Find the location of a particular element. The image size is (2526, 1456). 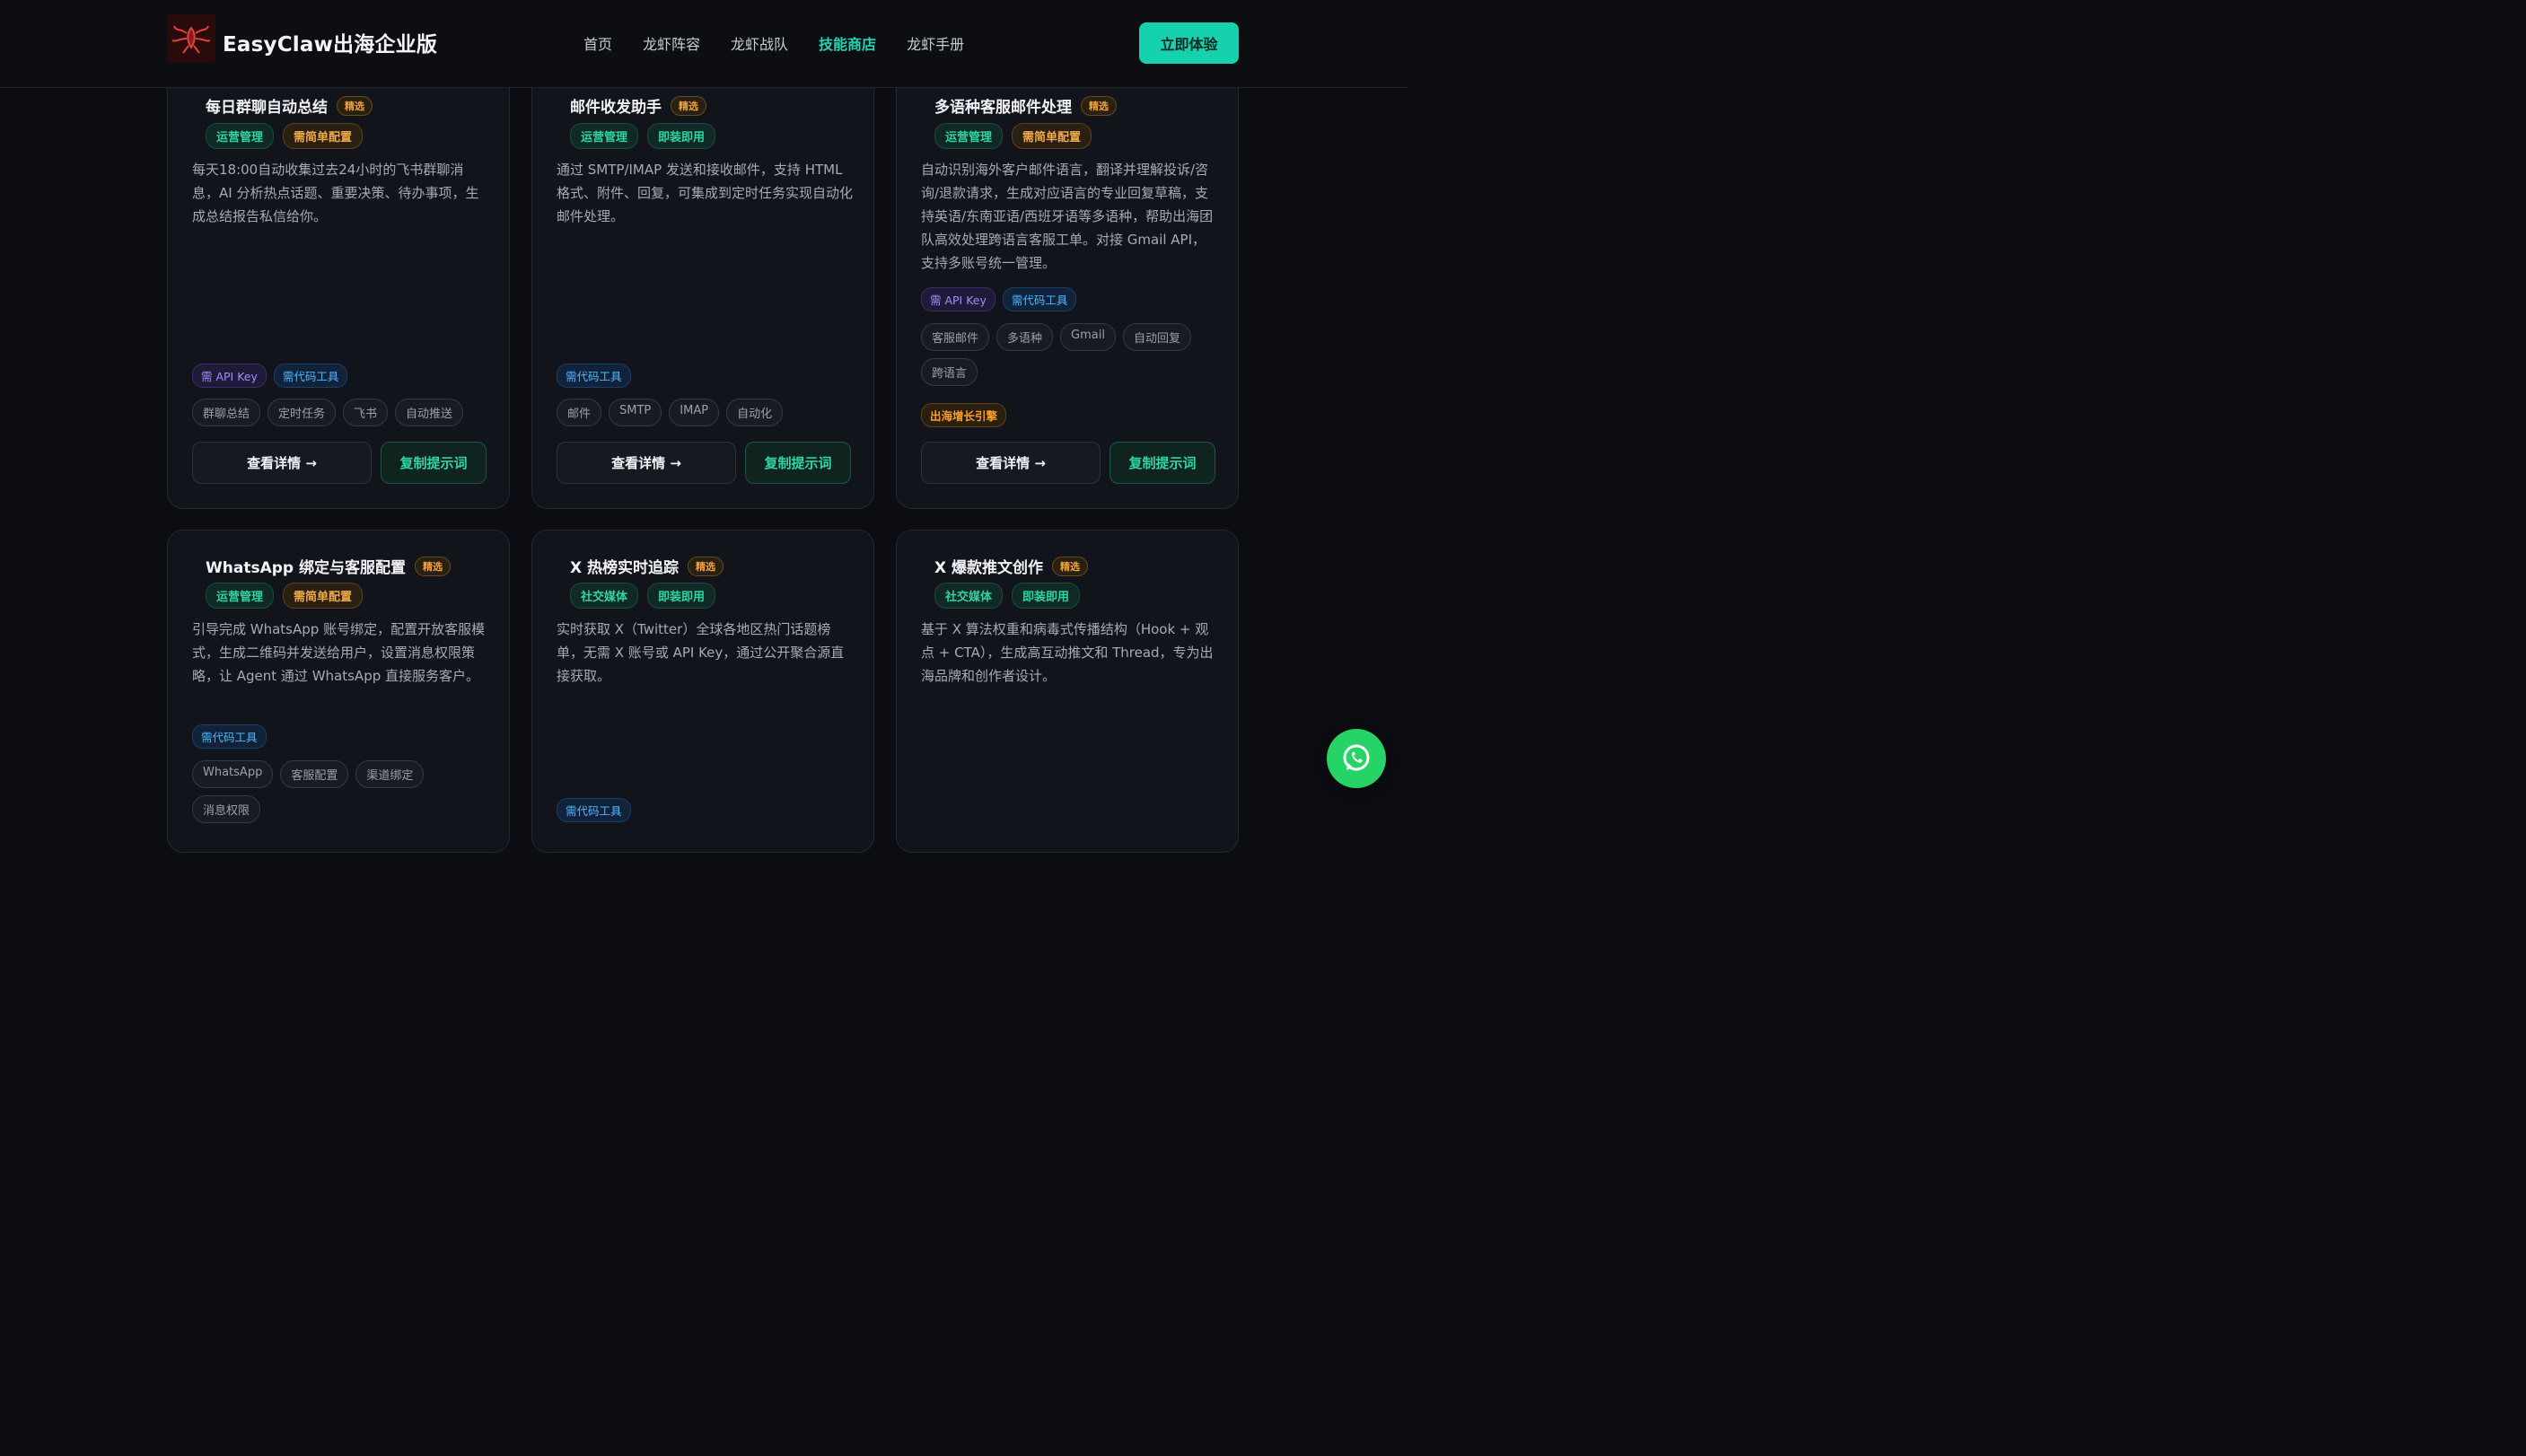

keyword-tag: 自动推送 is located at coordinates (429, 413).